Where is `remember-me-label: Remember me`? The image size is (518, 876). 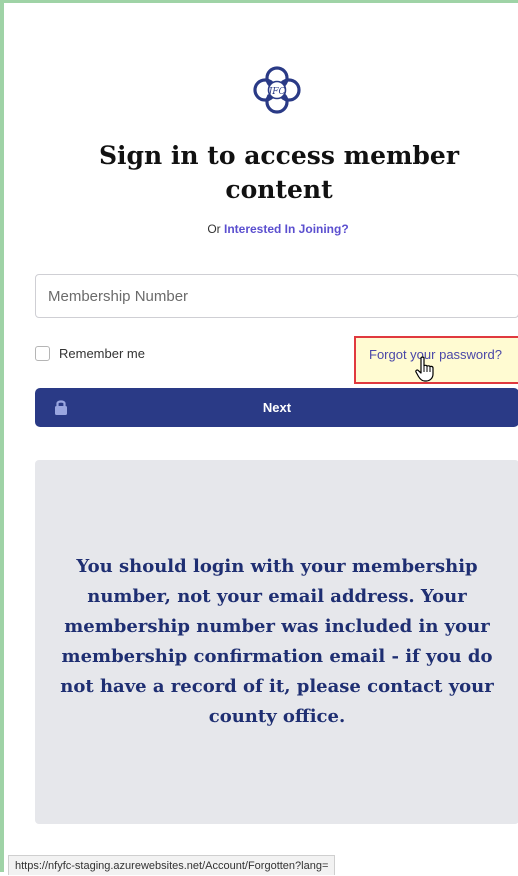
remember-me-label: Remember me is located at coordinates (102, 353).